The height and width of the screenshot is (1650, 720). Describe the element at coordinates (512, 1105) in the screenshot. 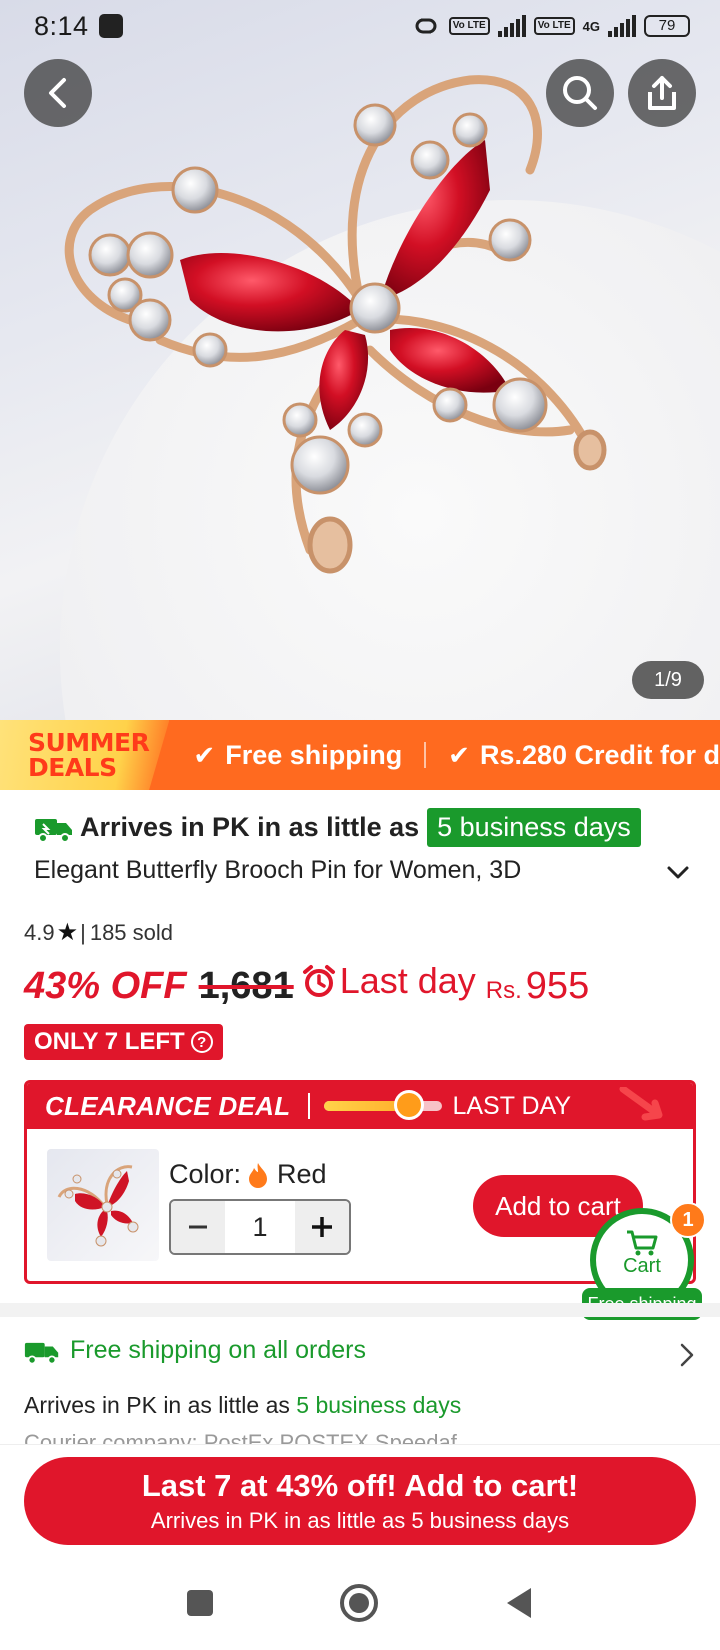

I see `clearance-last-day: LAST DAY` at that location.